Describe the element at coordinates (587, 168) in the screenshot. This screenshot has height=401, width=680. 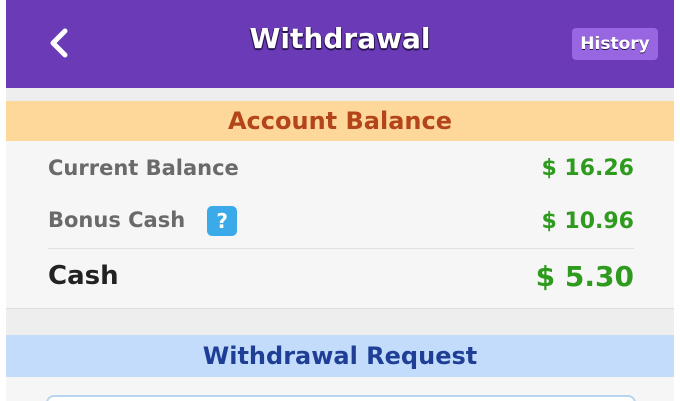
I see `current-balance-value: $ 16.26` at that location.